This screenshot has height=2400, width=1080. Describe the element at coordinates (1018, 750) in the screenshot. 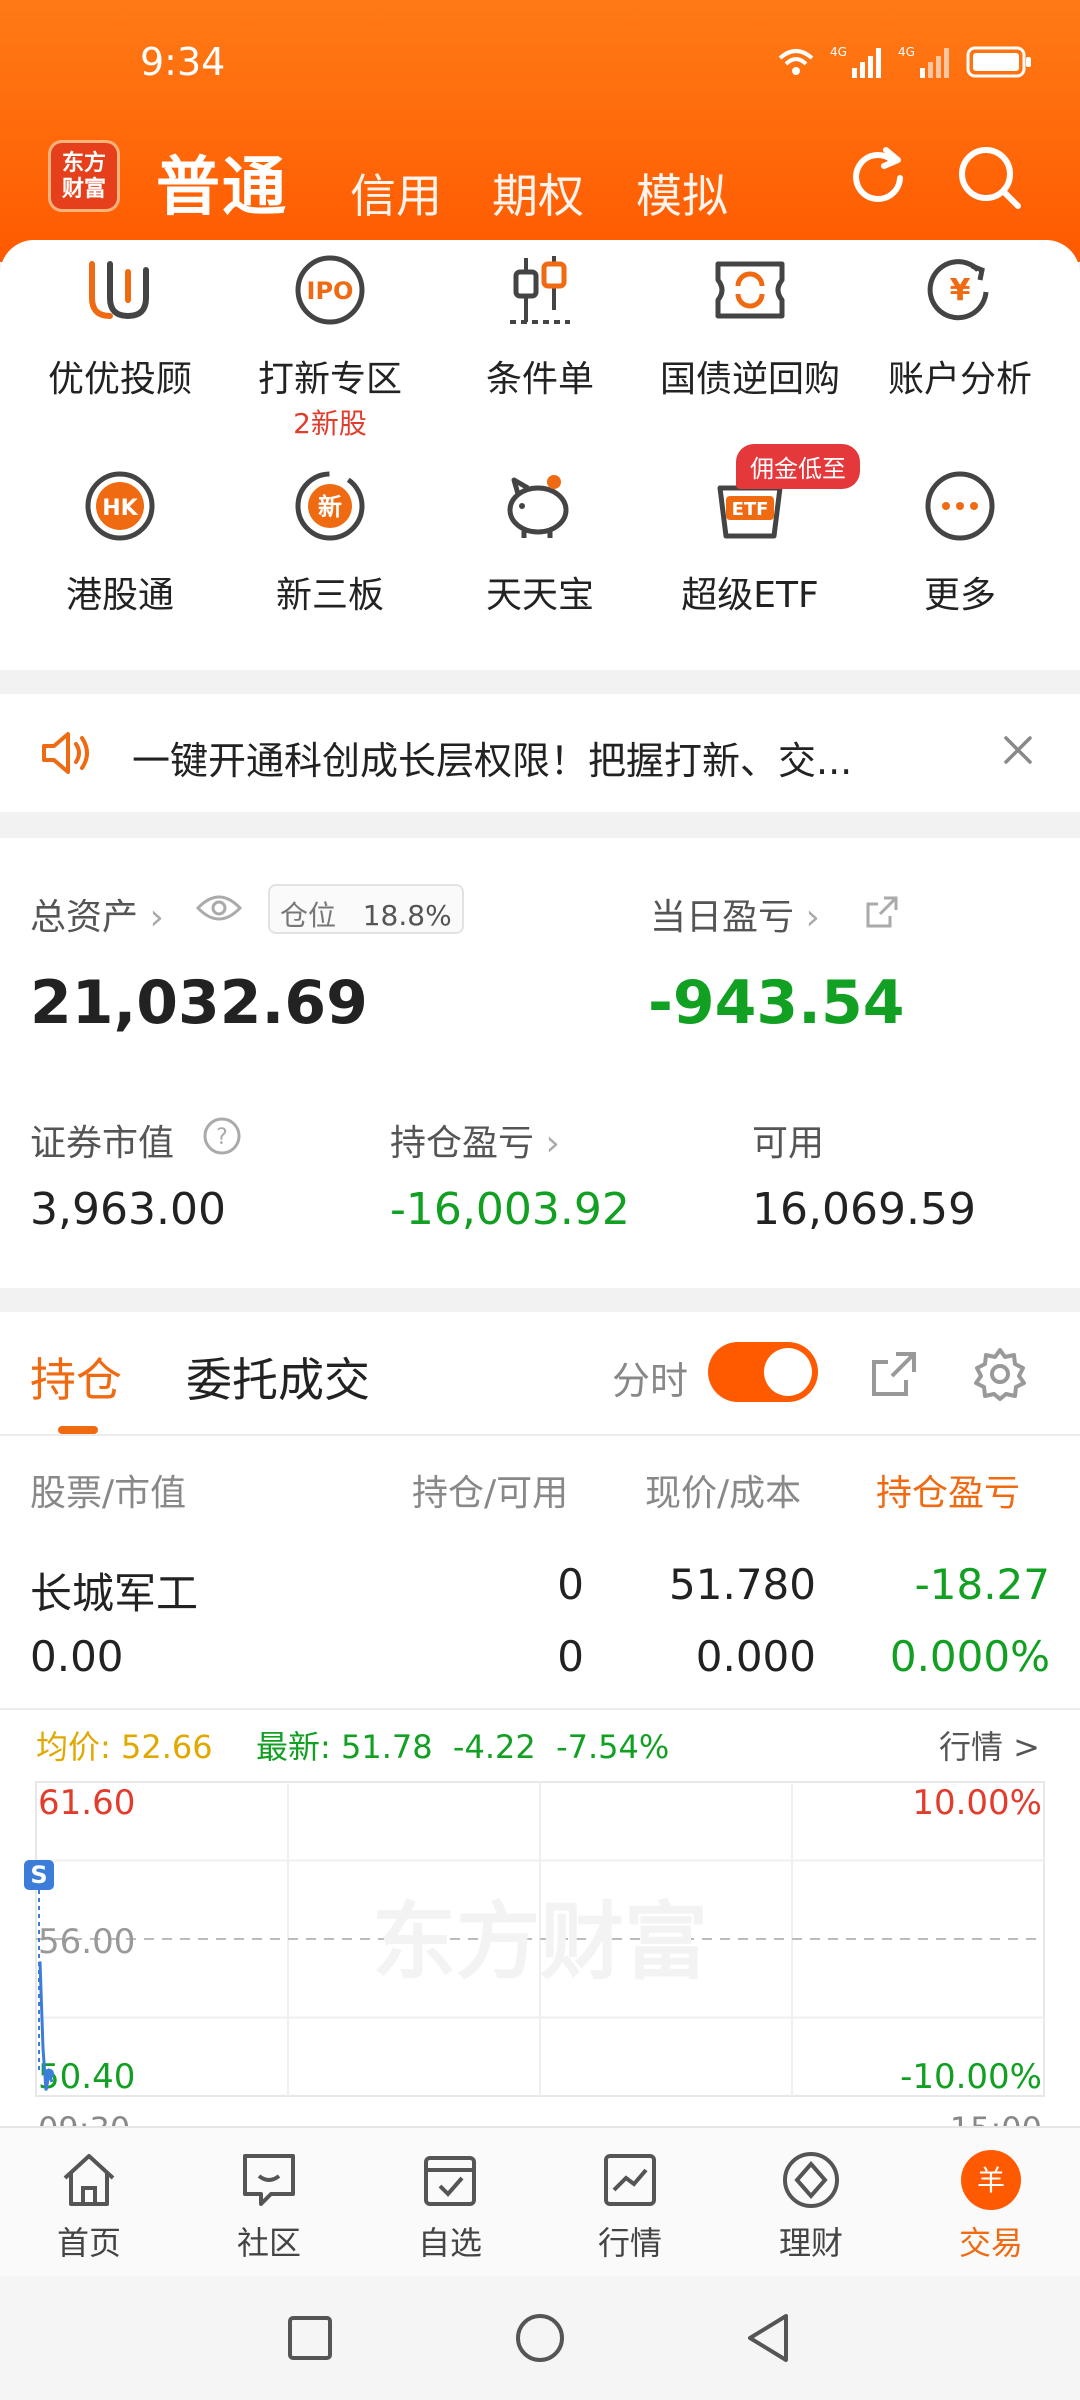

I see `close-icon` at that location.